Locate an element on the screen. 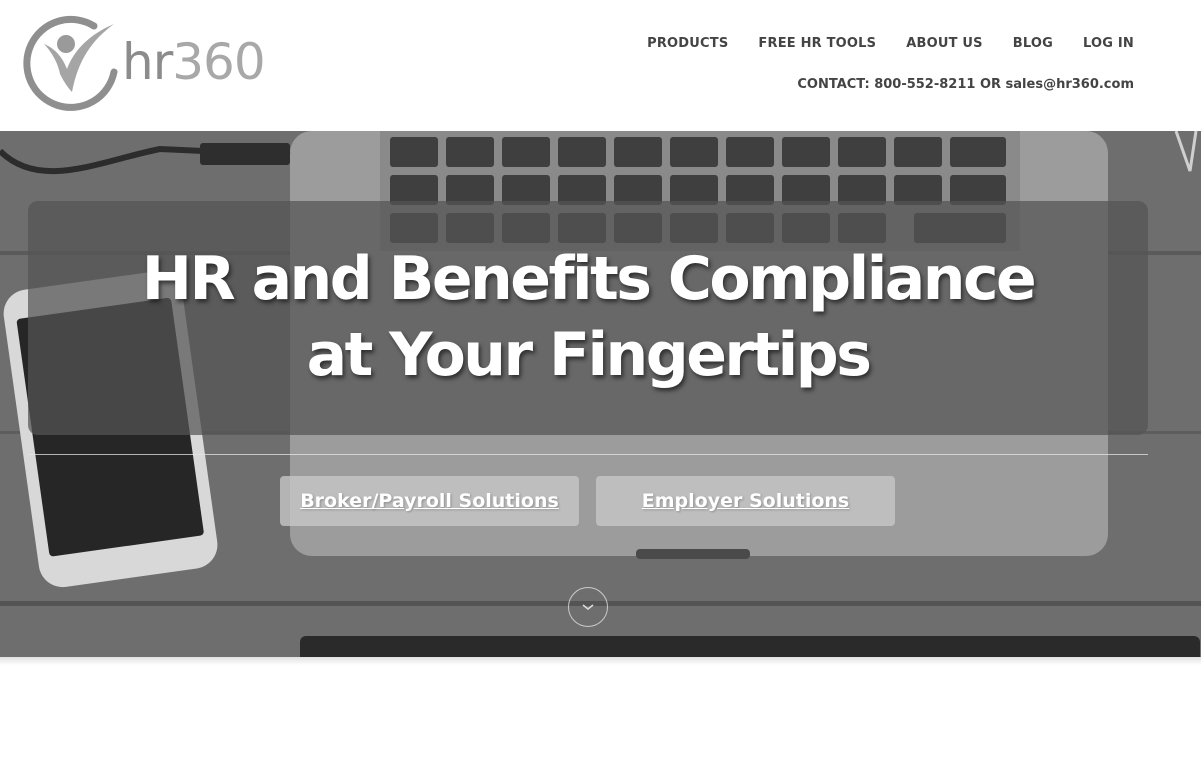 This screenshot has width=1201, height=764. person-swoosh-icon is located at coordinates (70, 63).